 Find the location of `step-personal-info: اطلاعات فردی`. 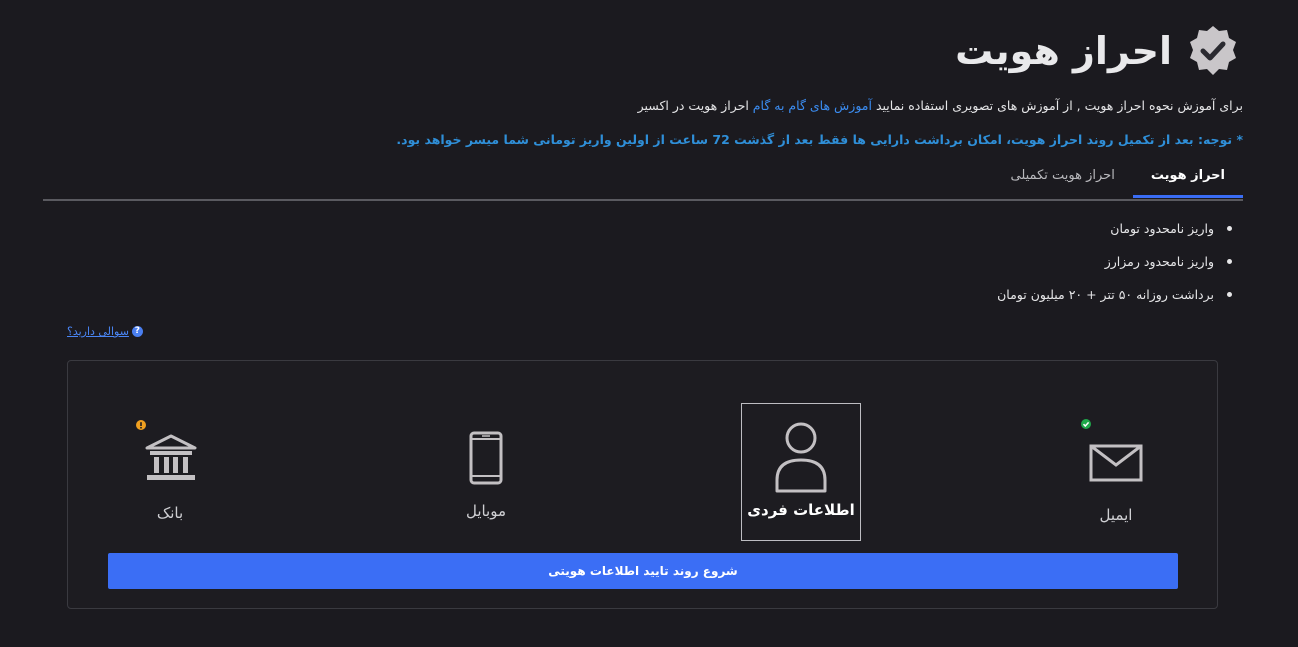

step-personal-info: اطلاعات فردی is located at coordinates (801, 472).